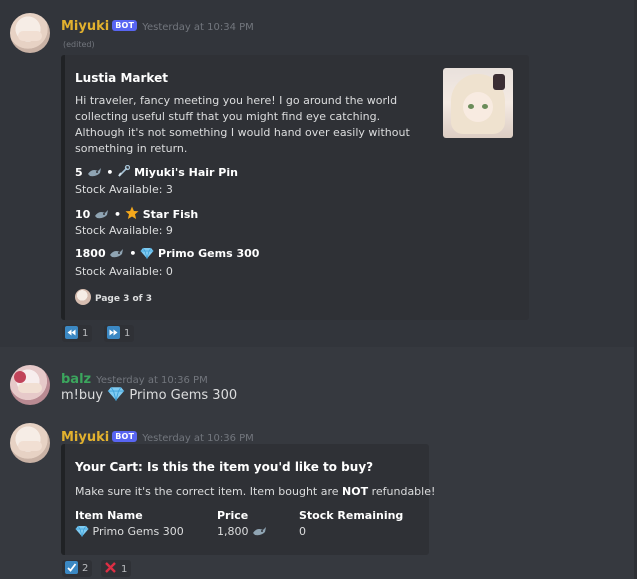  What do you see at coordinates (124, 230) in the screenshot?
I see `item-stock: Stock Available: 9` at bounding box center [124, 230].